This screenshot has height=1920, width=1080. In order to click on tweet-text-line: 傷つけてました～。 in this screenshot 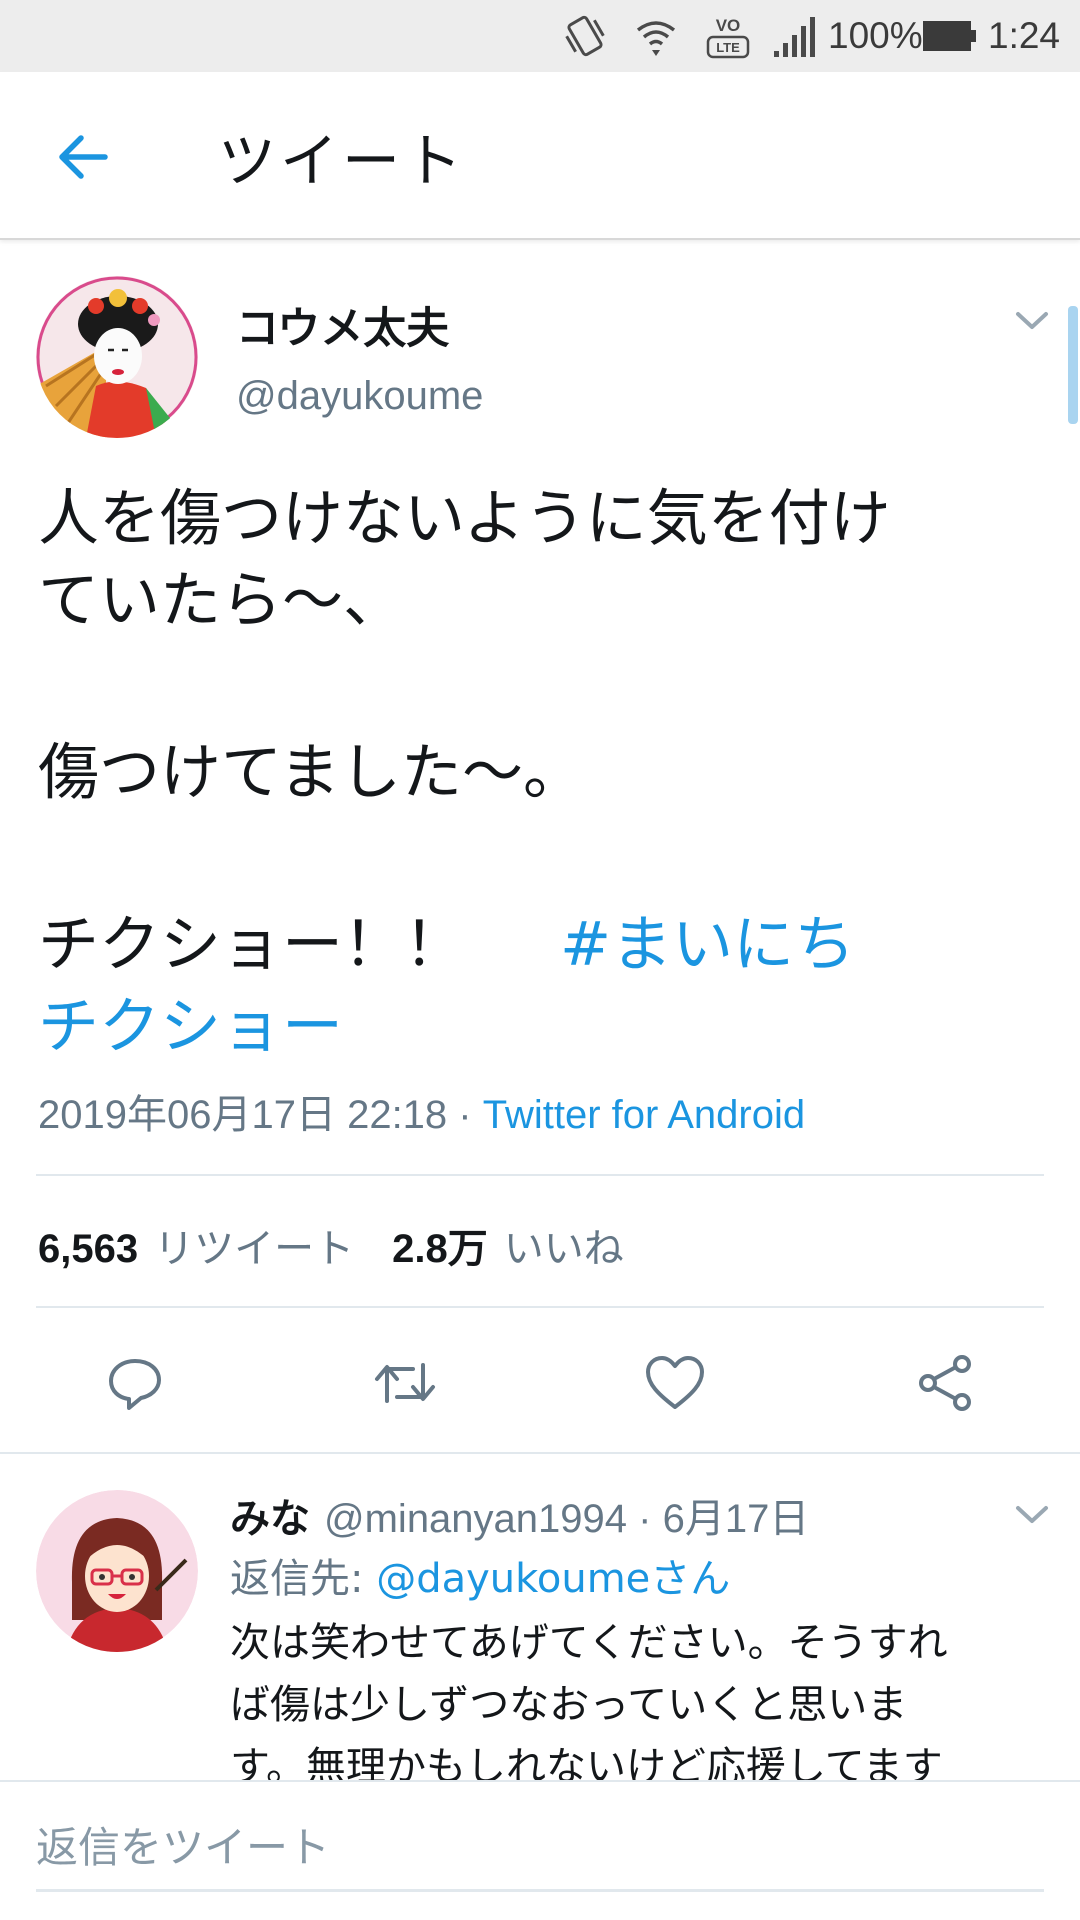, I will do `click(311, 772)`.